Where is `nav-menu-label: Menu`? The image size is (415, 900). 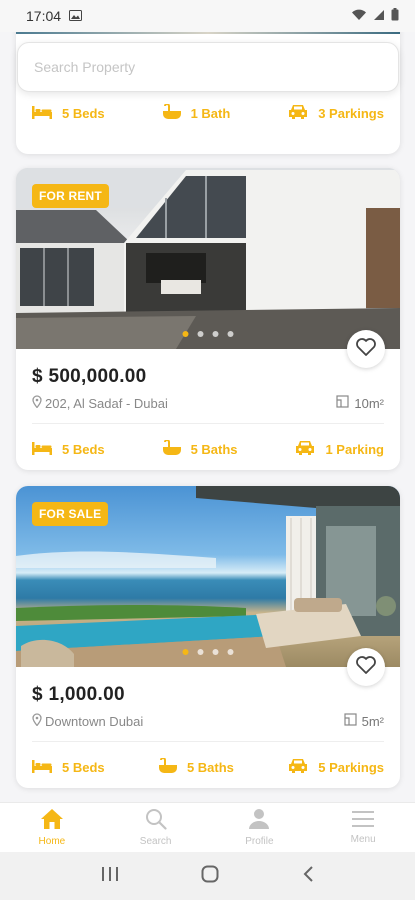
nav-menu-label: Menu is located at coordinates (363, 839).